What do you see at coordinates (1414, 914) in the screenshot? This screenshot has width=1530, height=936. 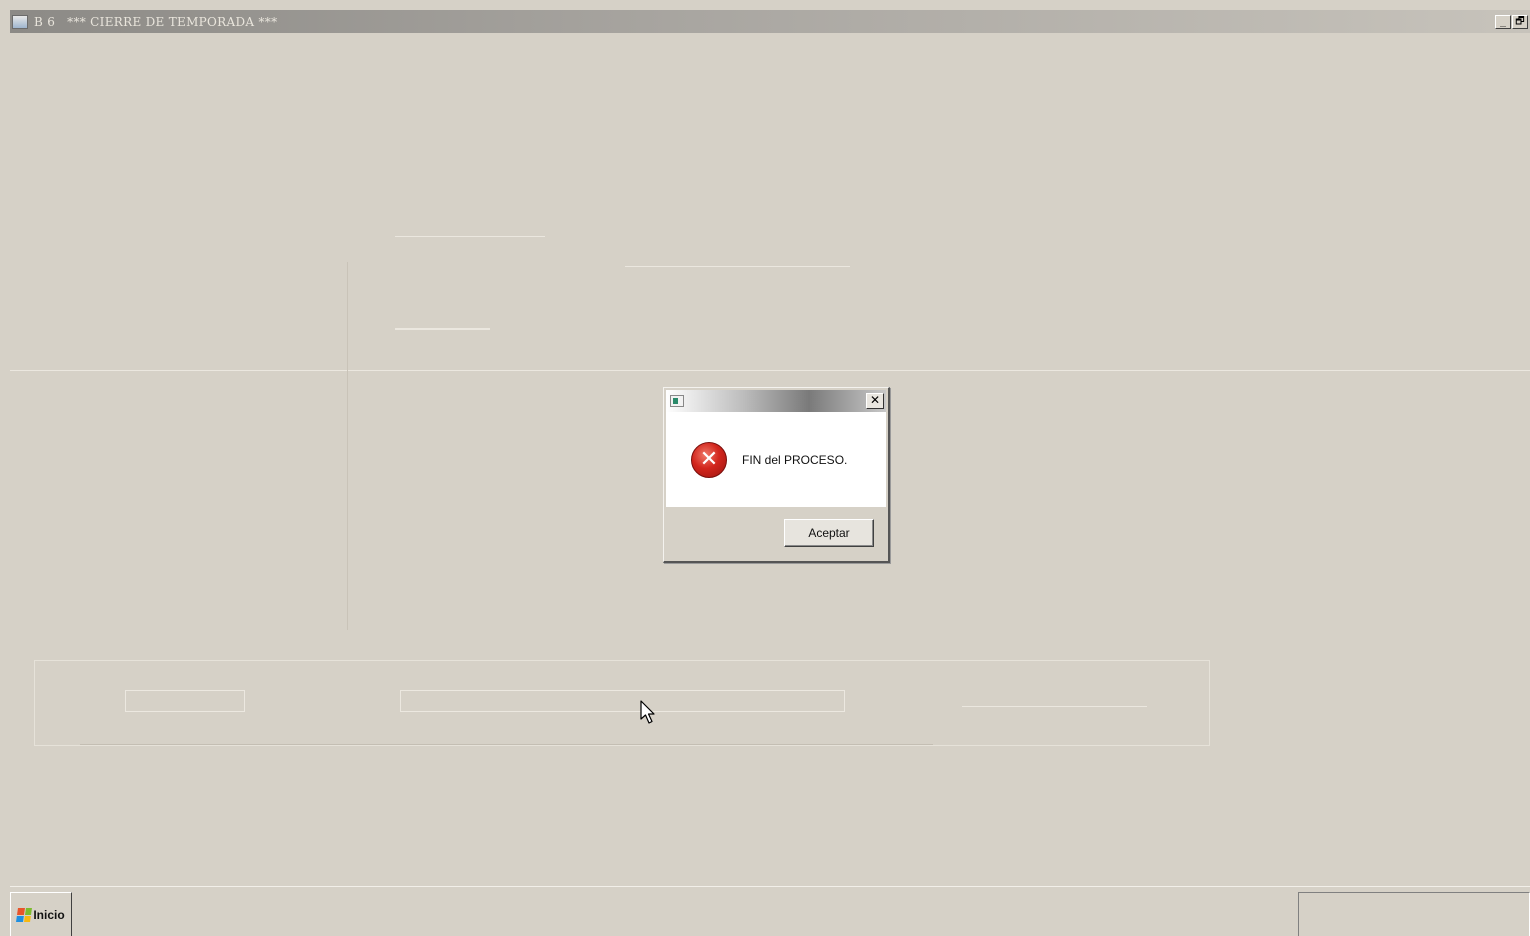 I see `system-tray` at bounding box center [1414, 914].